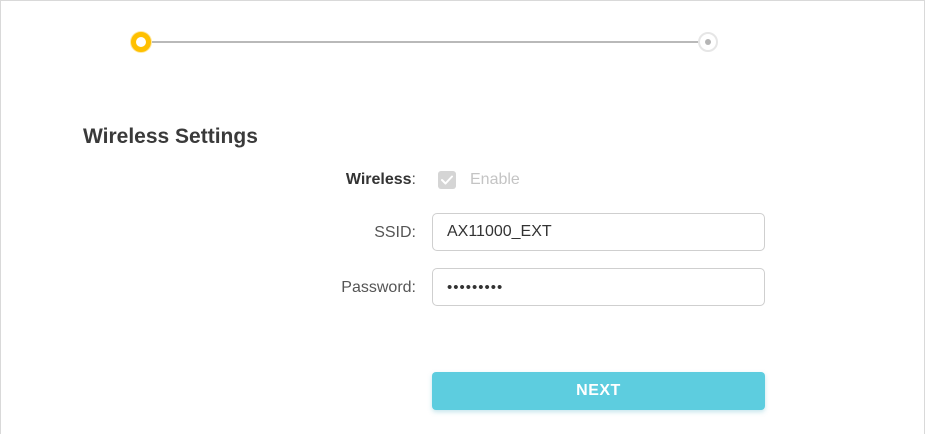 This screenshot has height=436, width=927. I want to click on wireless-enable-checkbox, so click(447, 180).